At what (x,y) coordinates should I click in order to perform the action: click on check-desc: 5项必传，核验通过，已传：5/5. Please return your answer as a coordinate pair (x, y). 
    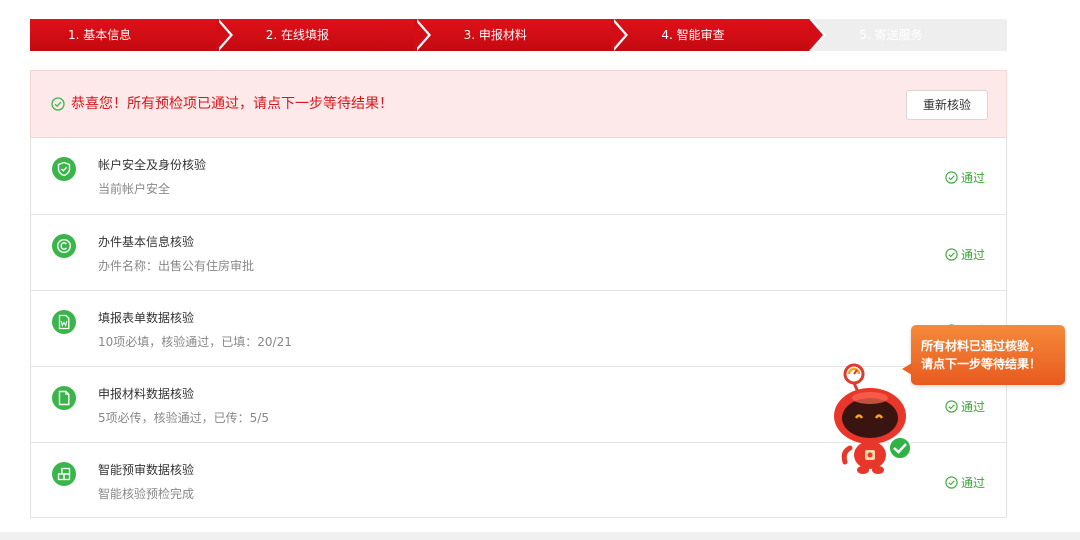
    Looking at the image, I should click on (183, 418).